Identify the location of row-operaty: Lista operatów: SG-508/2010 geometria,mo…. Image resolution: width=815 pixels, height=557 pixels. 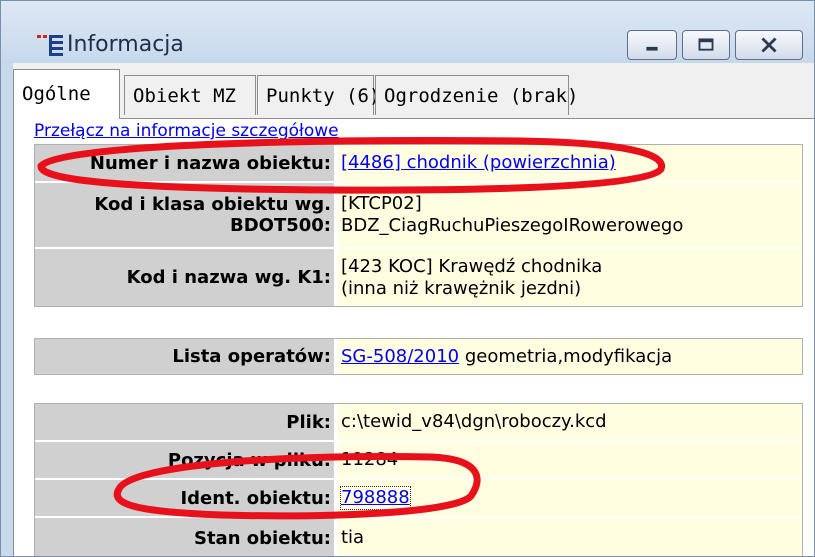
(418, 356).